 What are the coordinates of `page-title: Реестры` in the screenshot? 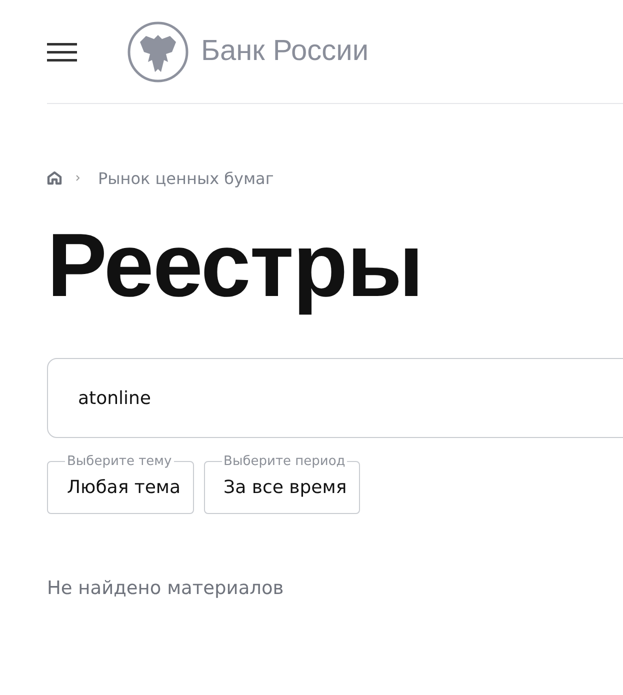 It's located at (235, 266).